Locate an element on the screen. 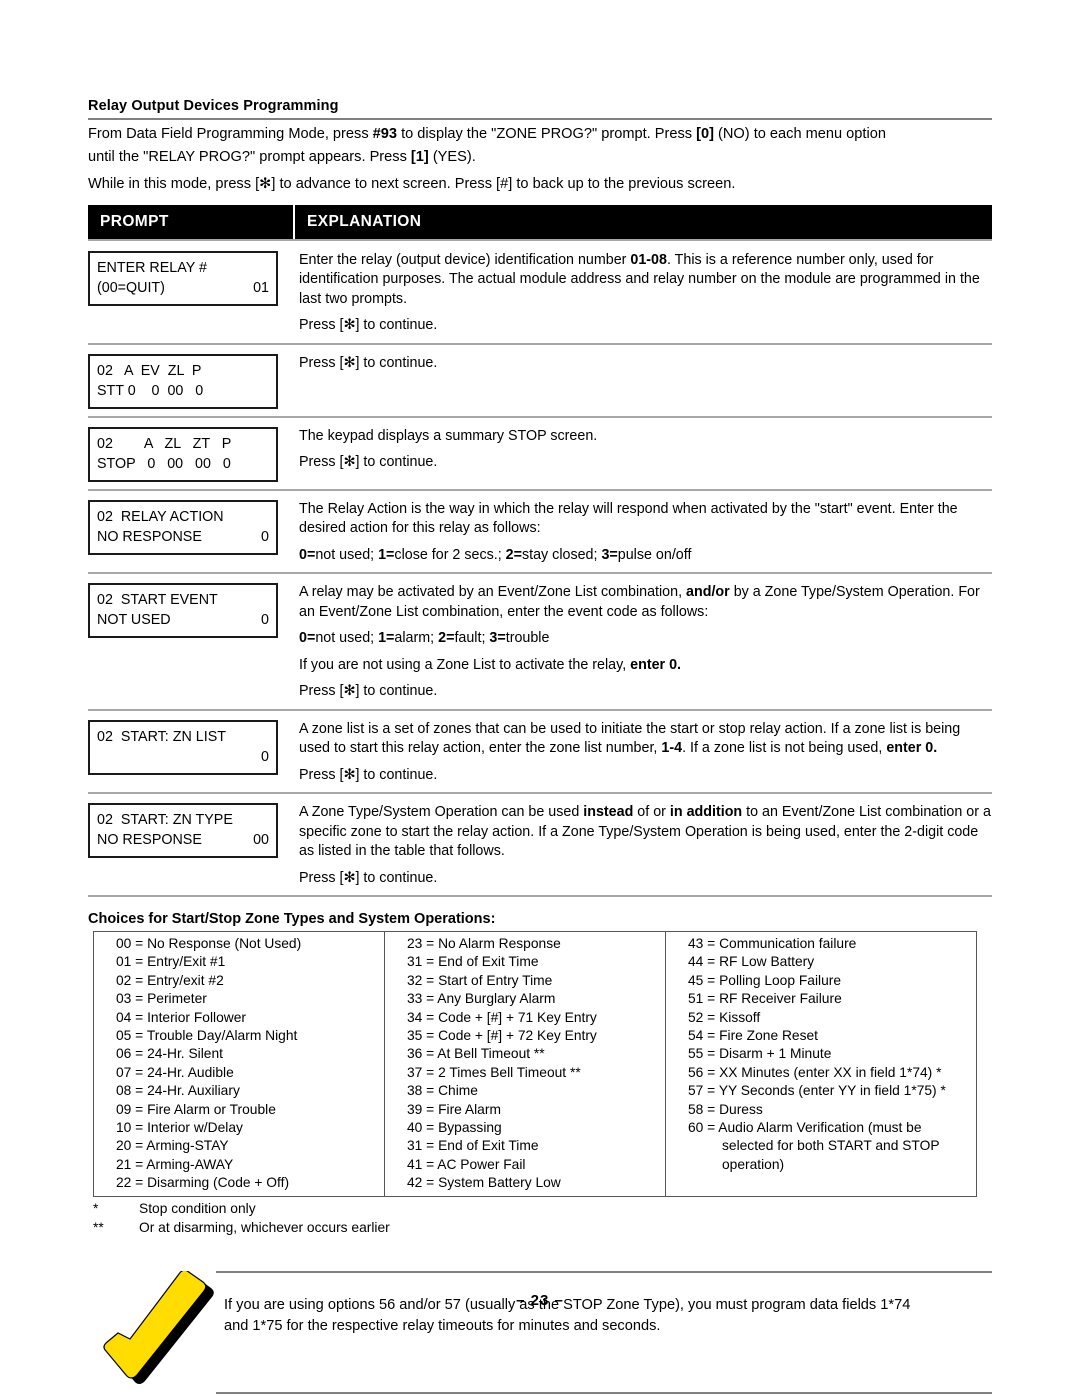 This screenshot has width=1080, height=1397. zone-type-entry: 08 = 24-Hr. Auxiliary is located at coordinates (178, 1091).